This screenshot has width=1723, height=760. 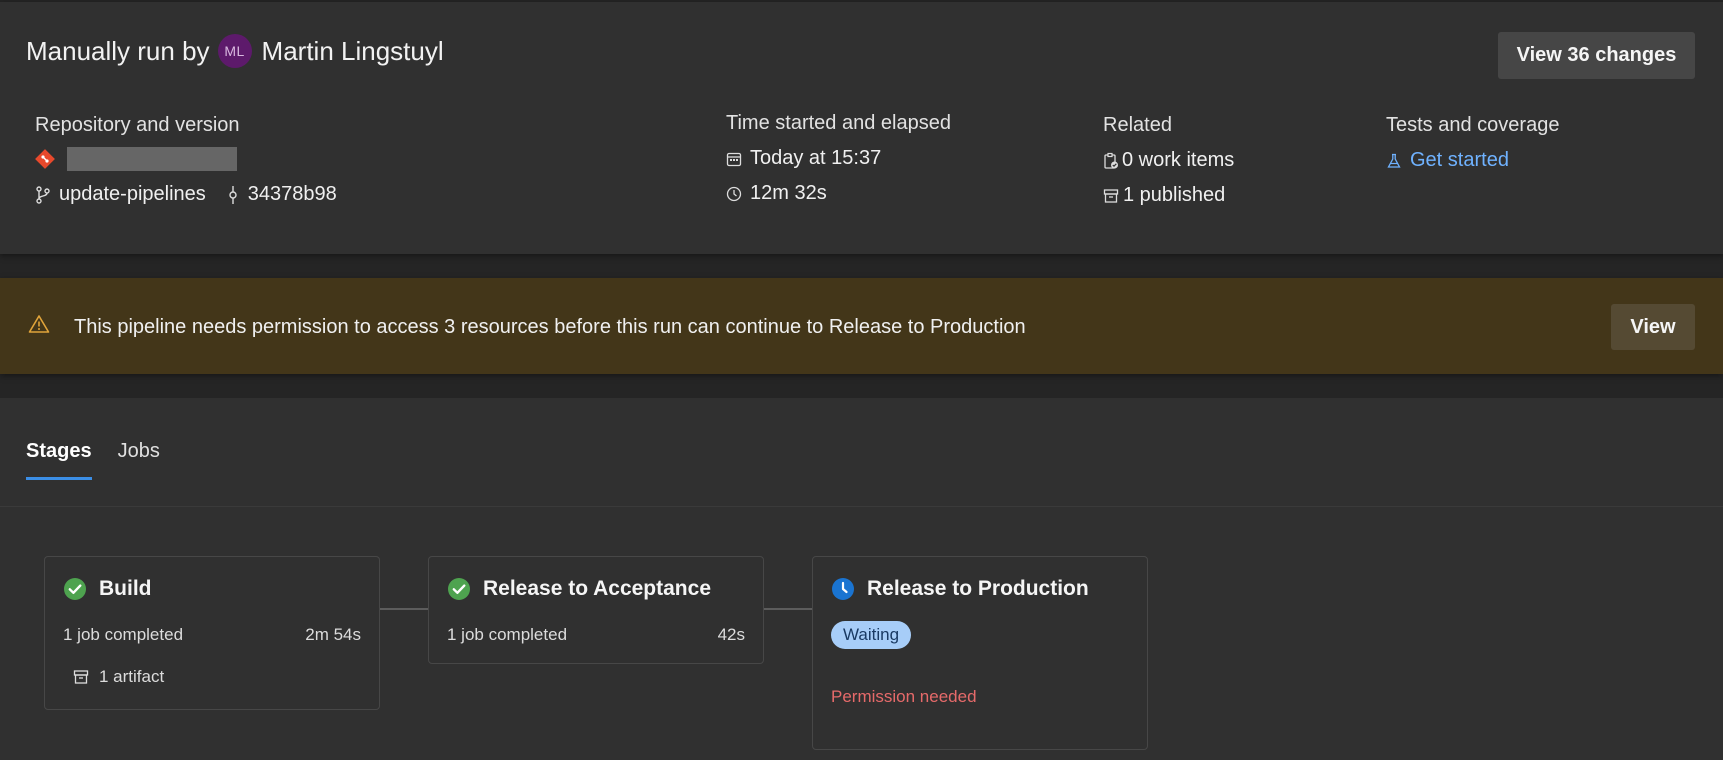 What do you see at coordinates (131, 677) in the screenshot?
I see `stage-artifact: 1 artifact` at bounding box center [131, 677].